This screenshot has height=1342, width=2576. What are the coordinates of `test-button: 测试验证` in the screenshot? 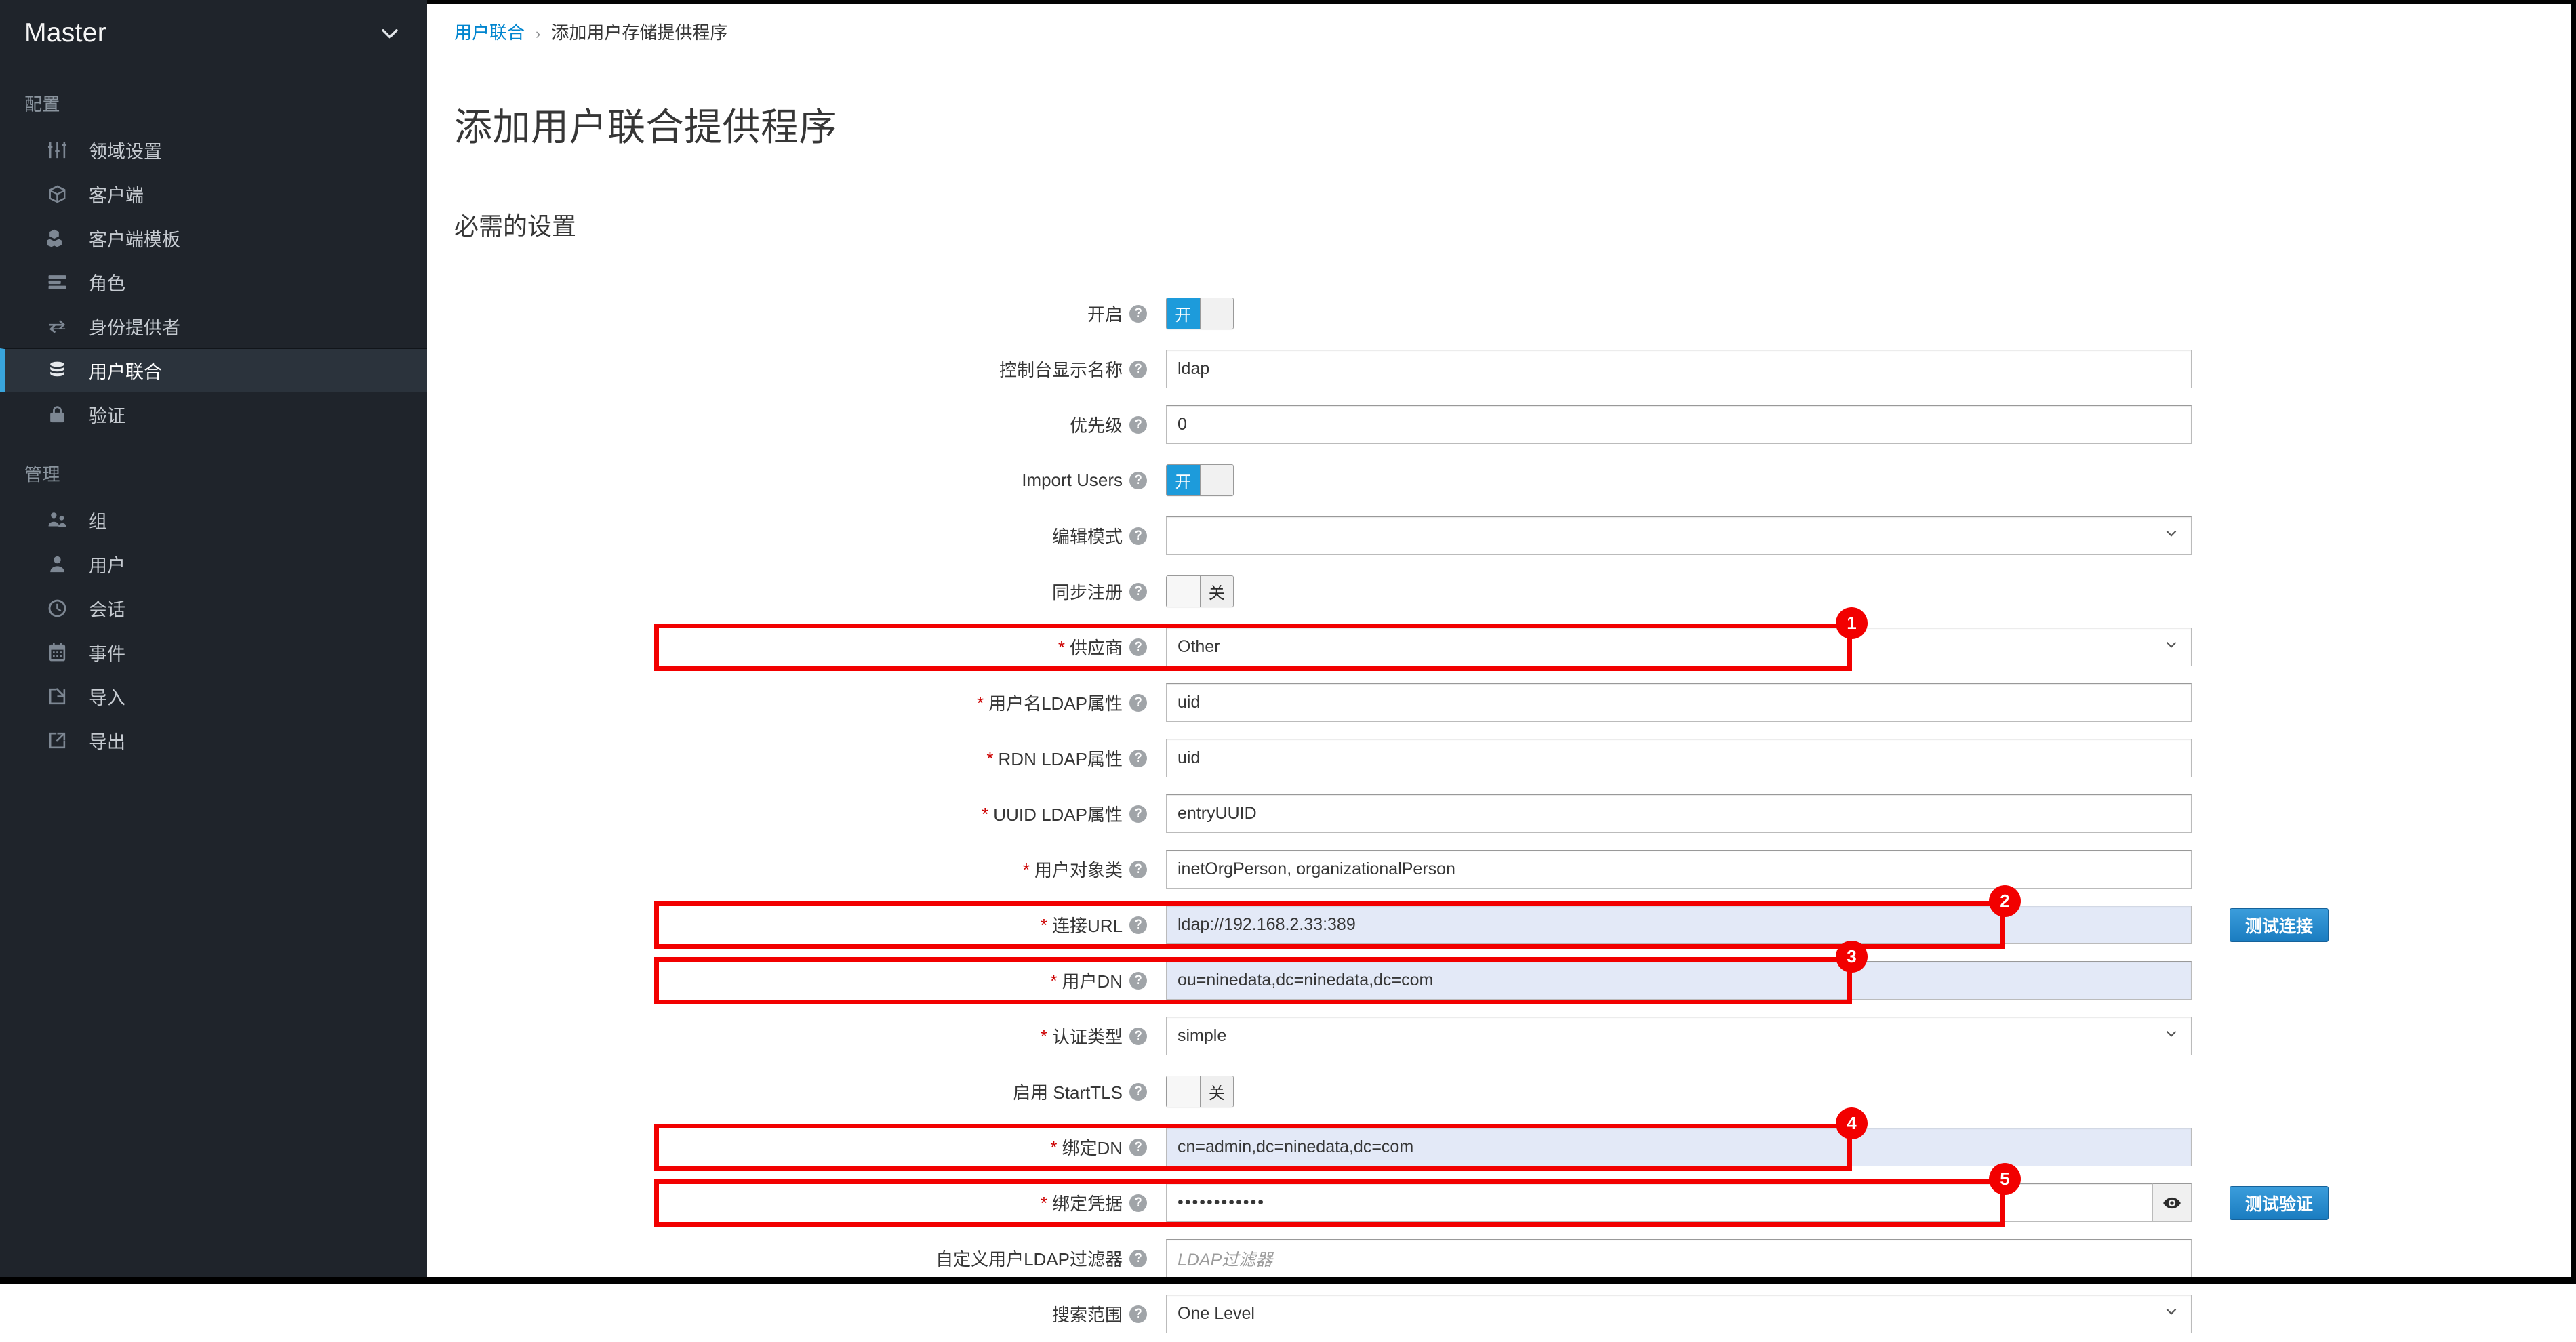 It's located at (2279, 1203).